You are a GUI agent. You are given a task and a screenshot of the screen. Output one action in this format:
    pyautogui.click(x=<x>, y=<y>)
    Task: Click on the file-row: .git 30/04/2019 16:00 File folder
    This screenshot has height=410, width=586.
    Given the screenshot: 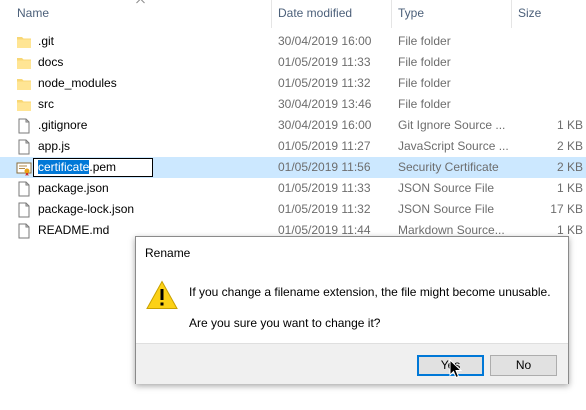 What is the action you would take?
    pyautogui.click(x=293, y=41)
    